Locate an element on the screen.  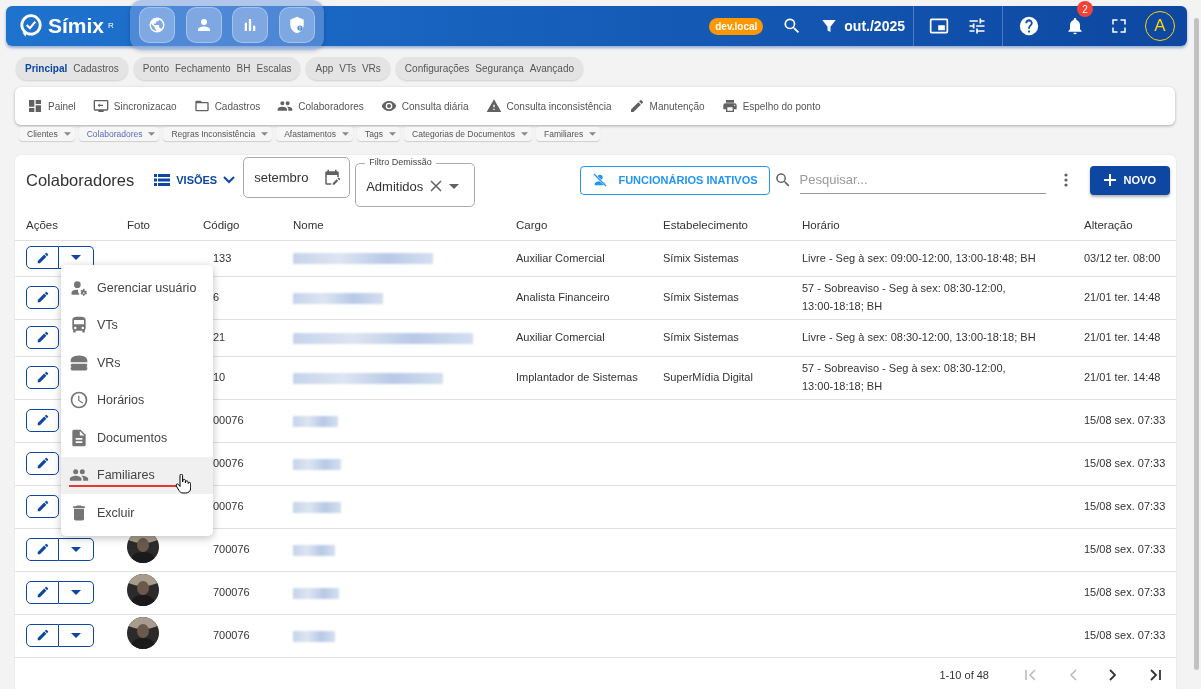
picture-in-picture-icon is located at coordinates (939, 26).